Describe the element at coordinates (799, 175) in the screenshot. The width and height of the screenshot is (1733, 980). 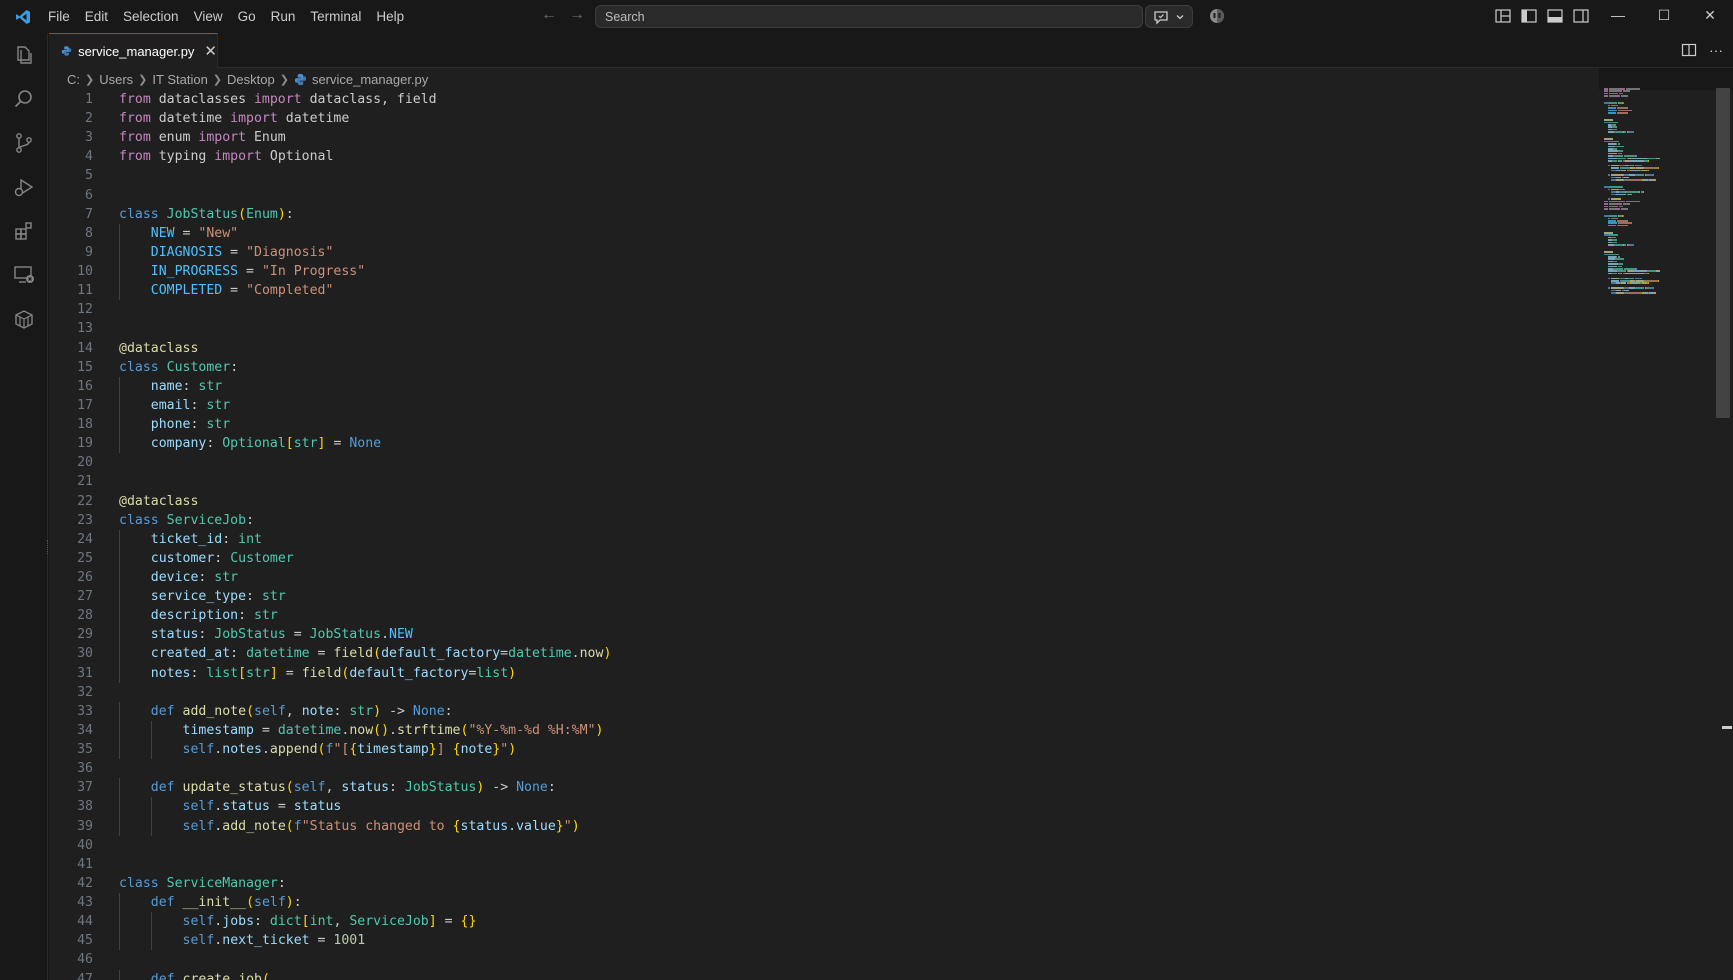
I see `code-line: 5` at that location.